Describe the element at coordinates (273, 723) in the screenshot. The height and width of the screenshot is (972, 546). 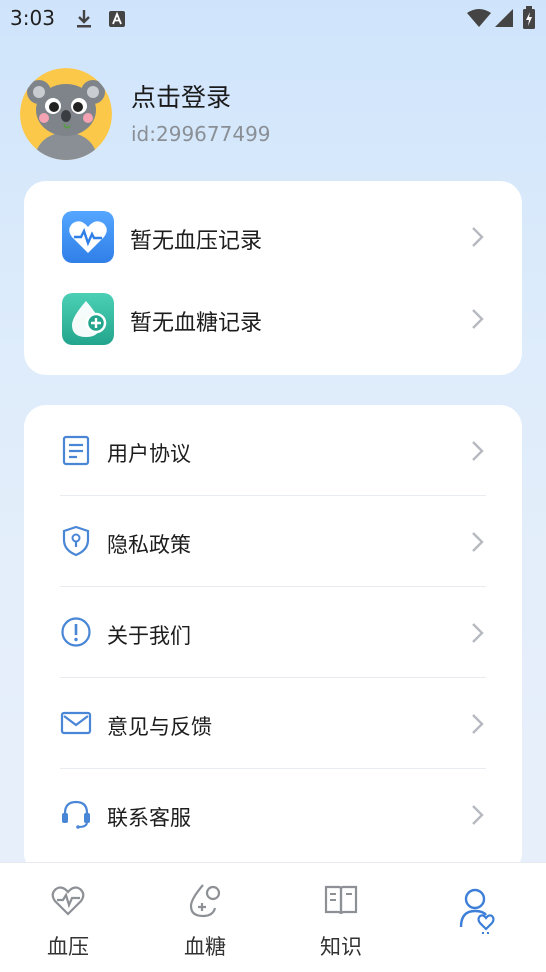
I see `menu-item-feedback: 意见与反馈` at that location.